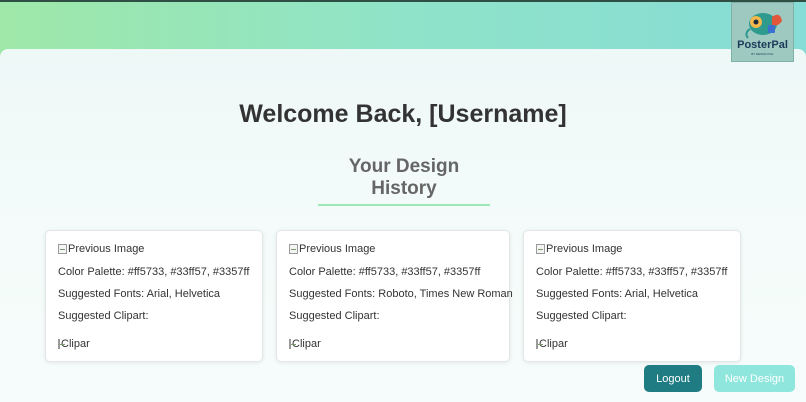 The image size is (806, 402). I want to click on logo-wordmark: PosterPal, so click(762, 45).